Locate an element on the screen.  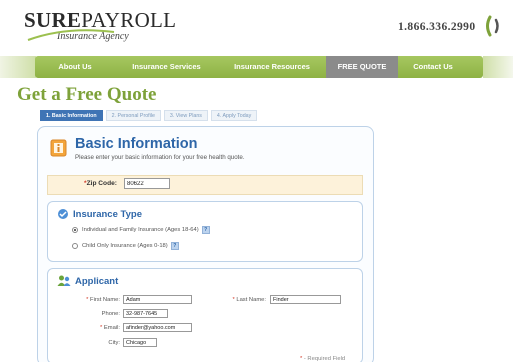
phone-number: 1.866.336.2990 is located at coordinates (437, 27).